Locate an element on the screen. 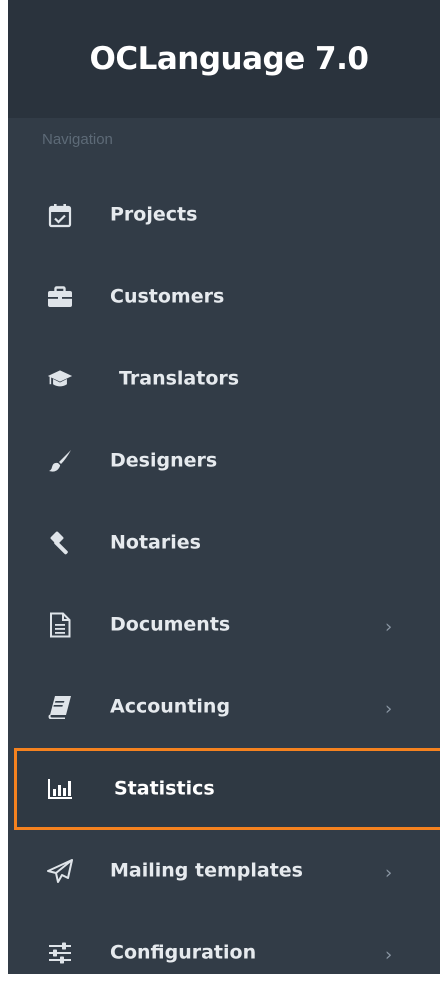  sidebar-item-label: Documents is located at coordinates (170, 624).